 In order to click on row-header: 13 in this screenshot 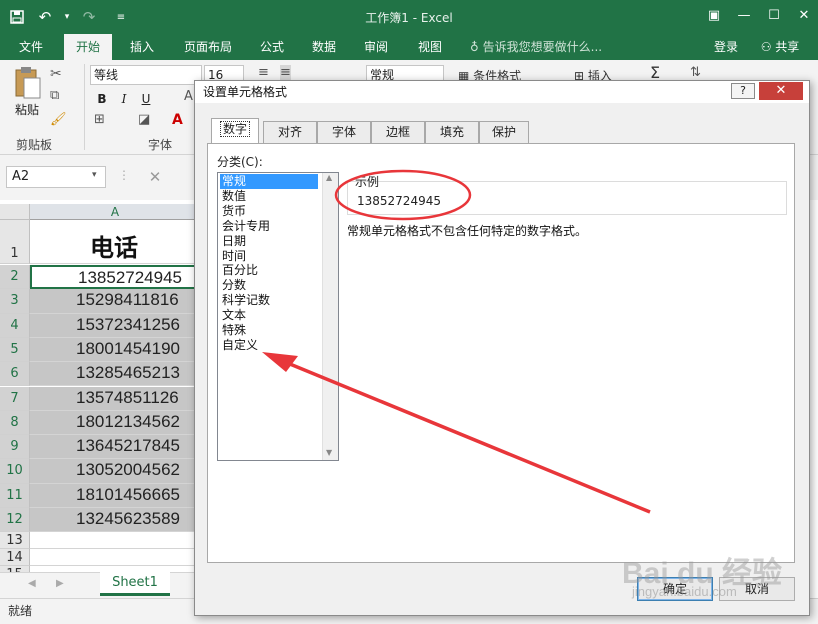, I will do `click(15, 541)`.